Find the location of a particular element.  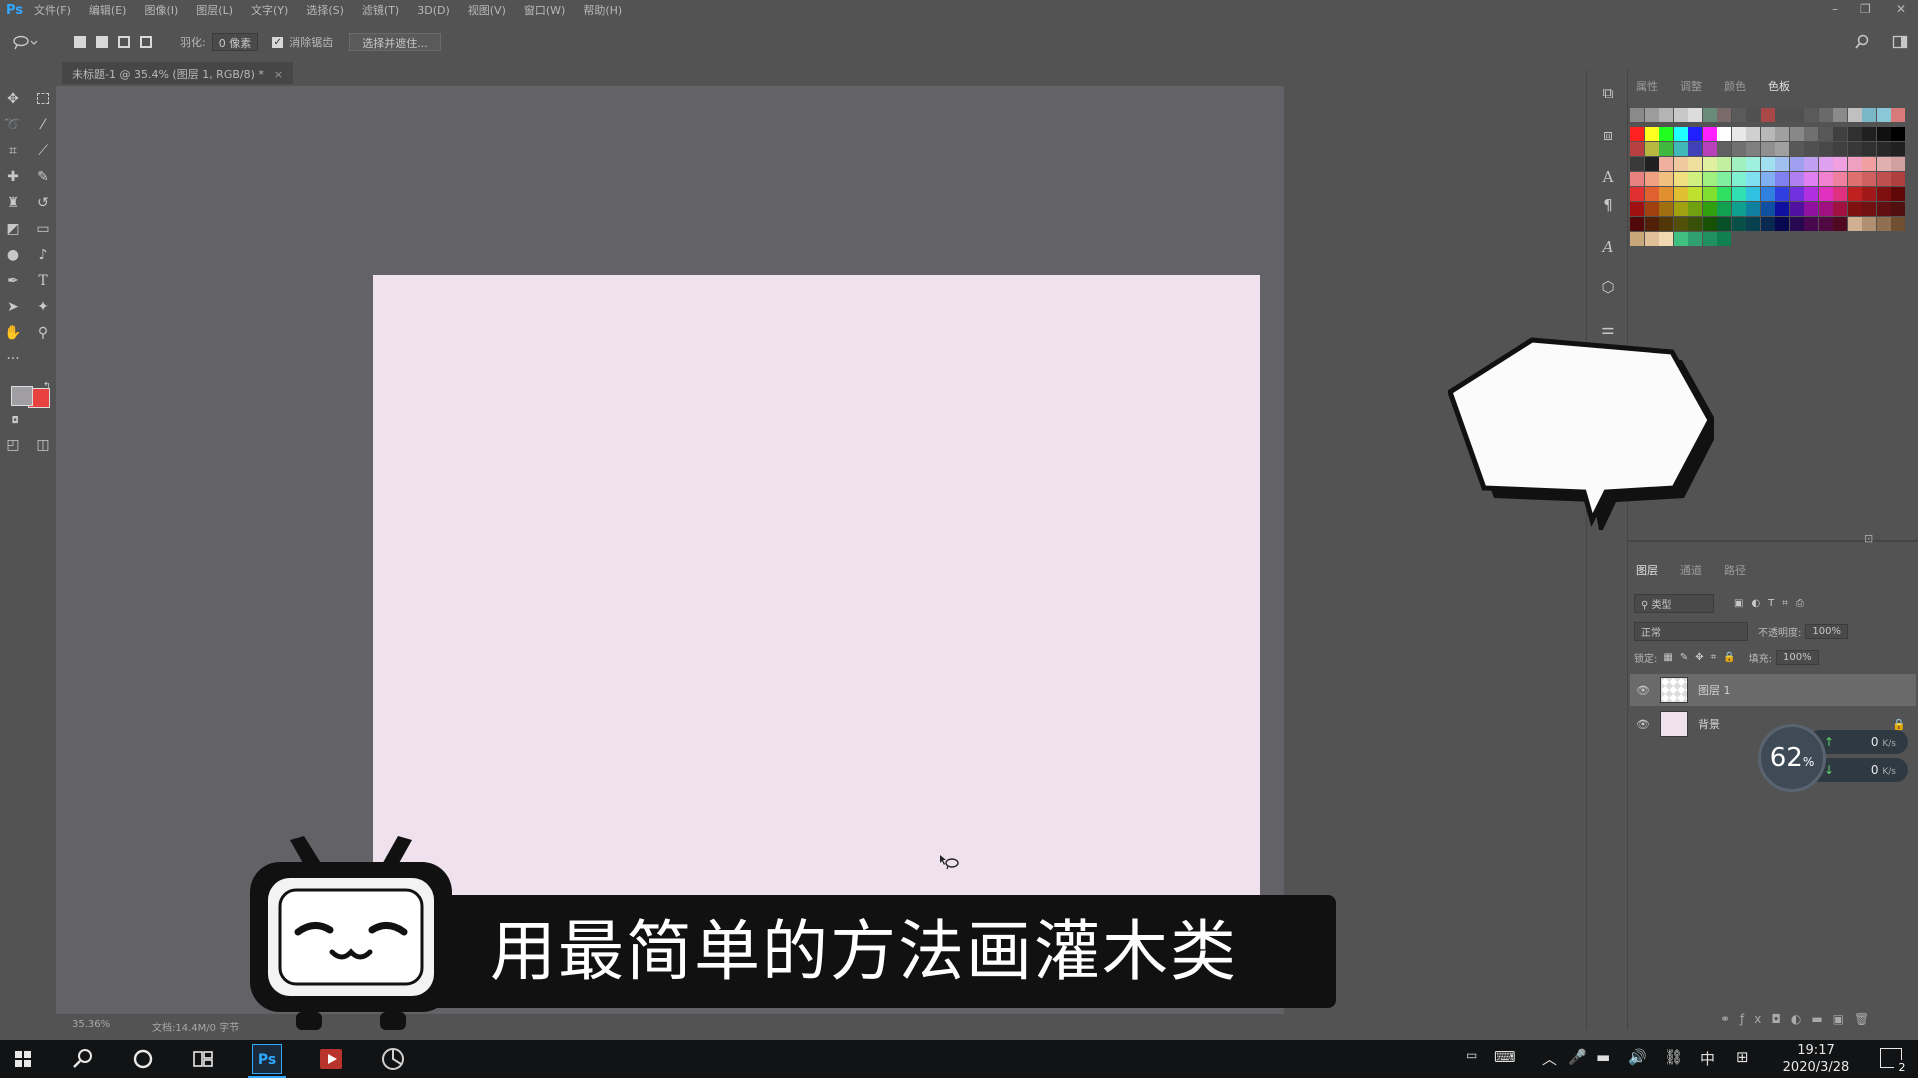

foreground-color-swatch is located at coordinates (22, 396).